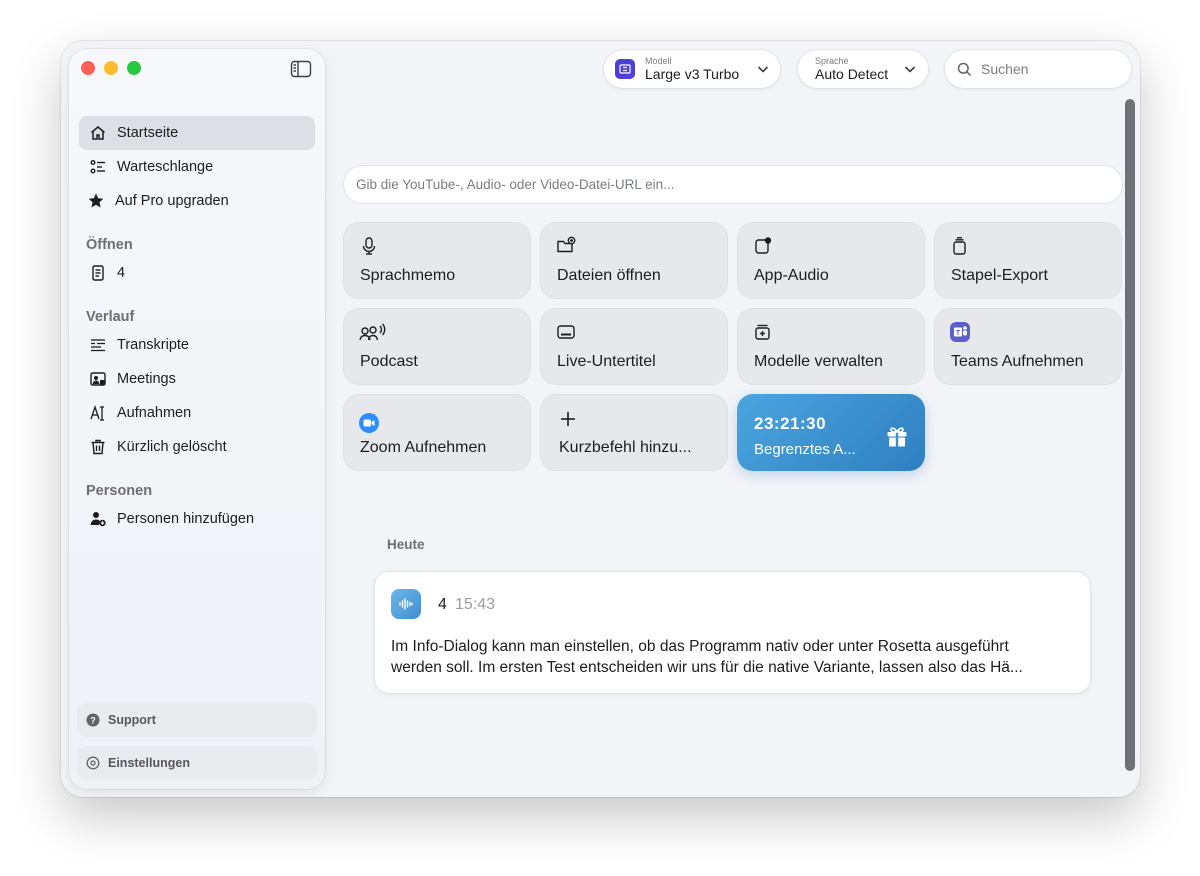  Describe the element at coordinates (634, 260) in the screenshot. I see `tile-dateien-oeffnen: Dateien öffnen` at that location.